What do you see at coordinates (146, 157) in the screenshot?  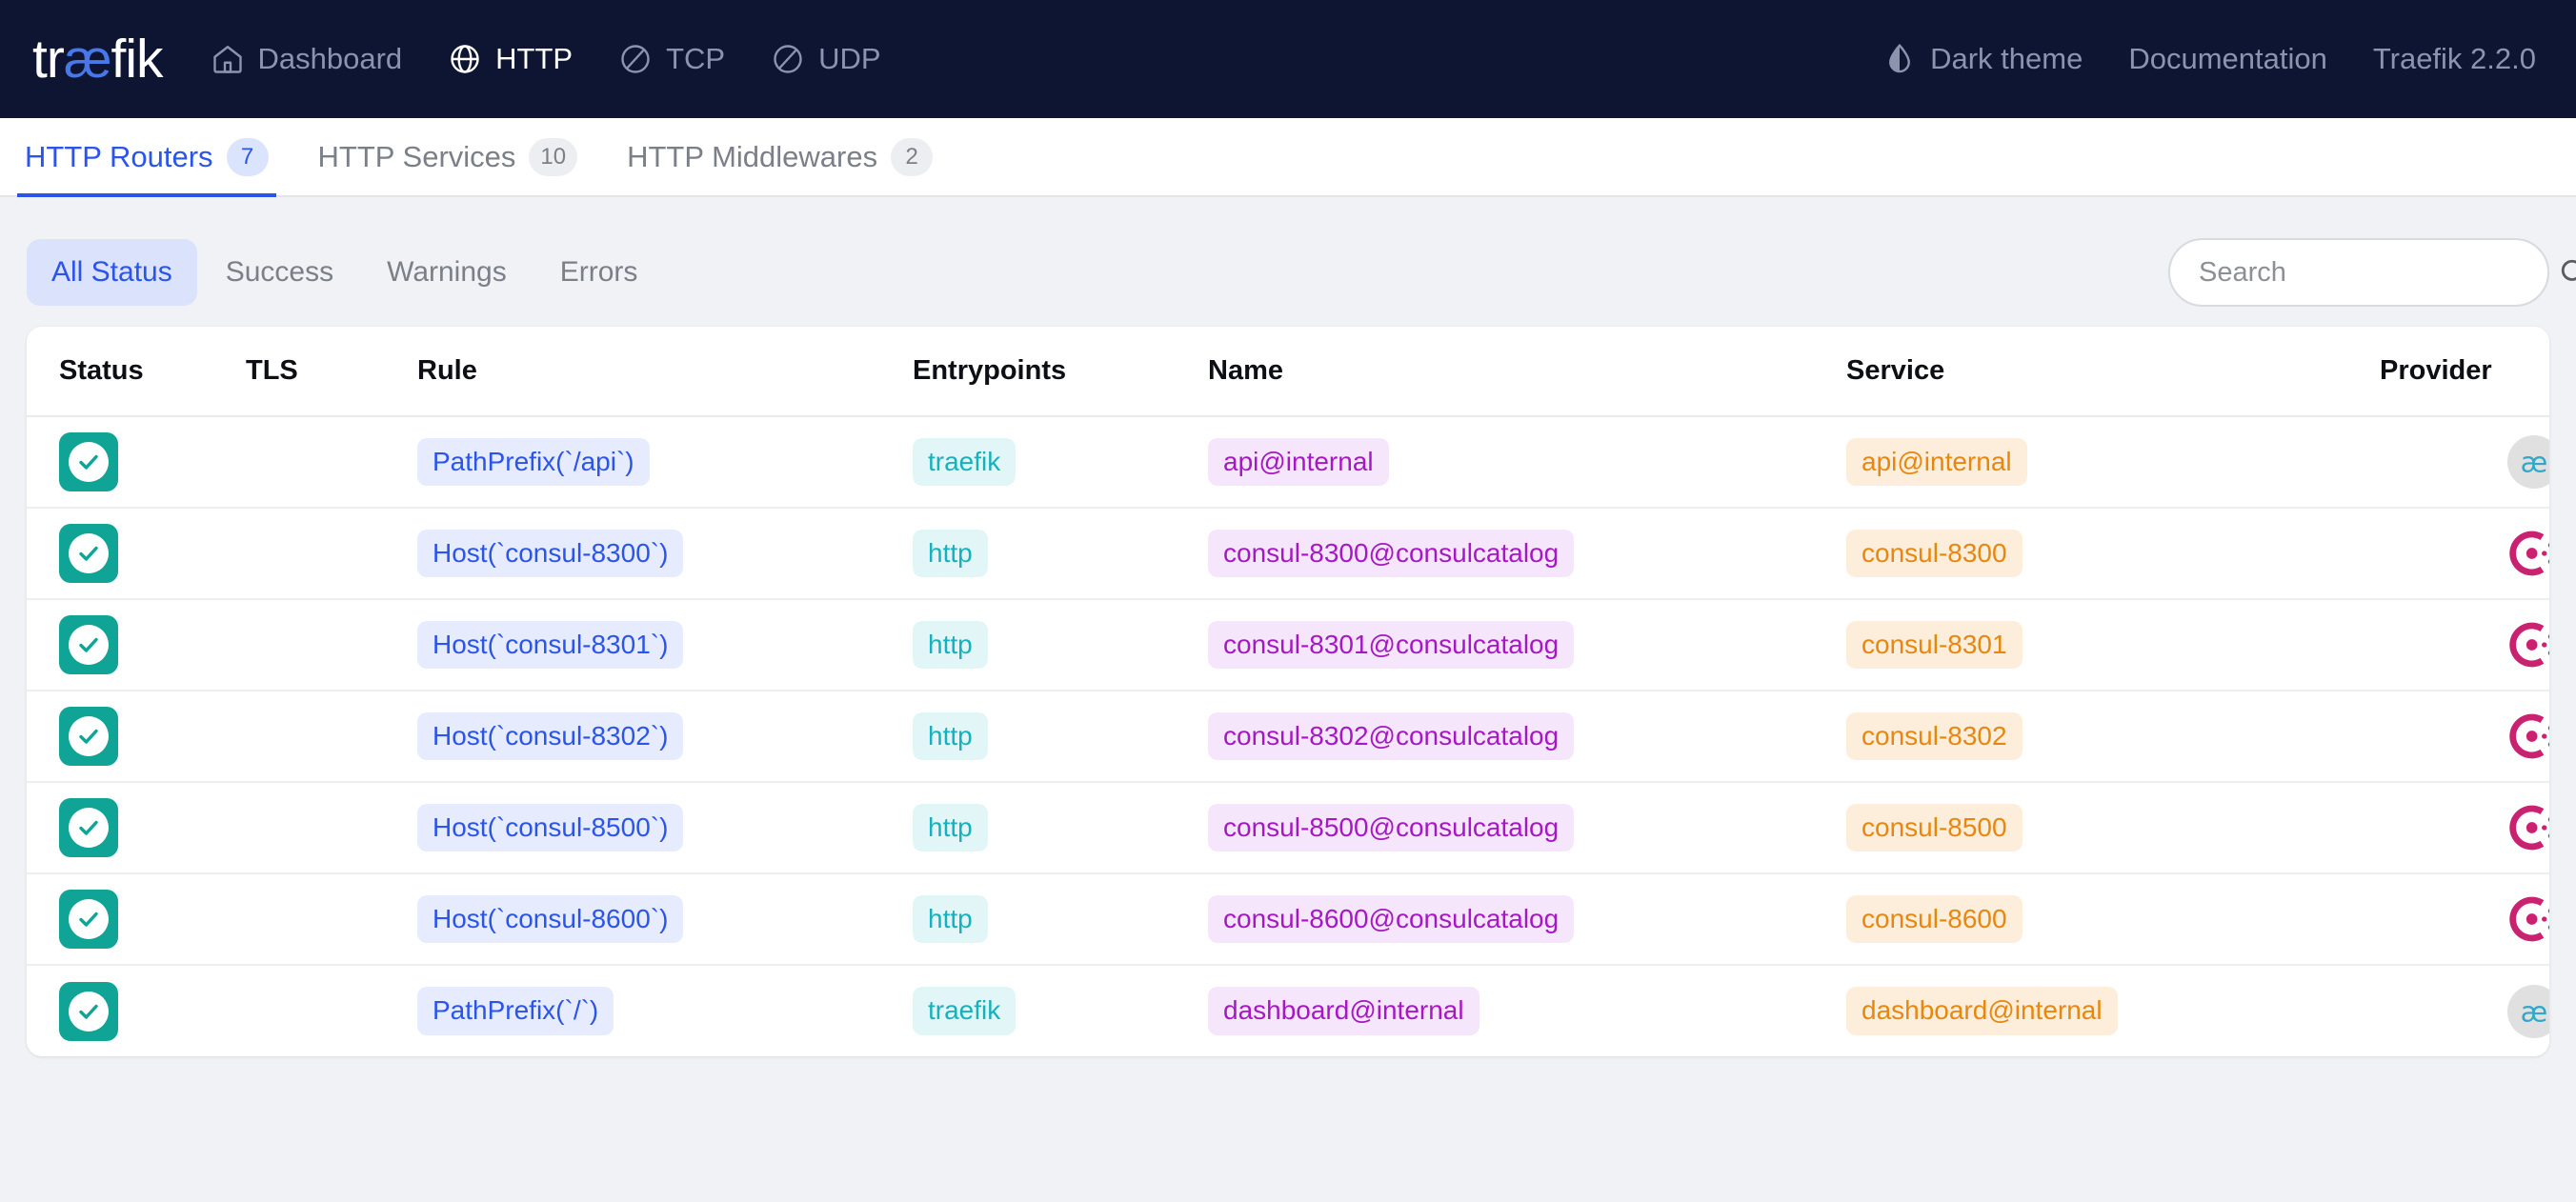 I see `tab-http-routers: HTTP Routers 7` at bounding box center [146, 157].